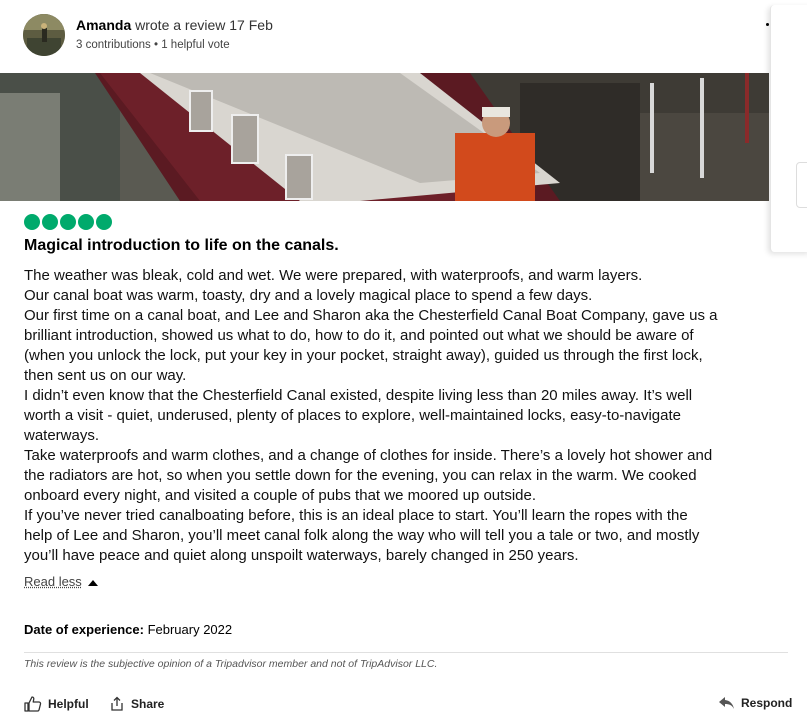 The image size is (807, 726). What do you see at coordinates (767, 24) in the screenshot?
I see `more-dot-icon` at bounding box center [767, 24].